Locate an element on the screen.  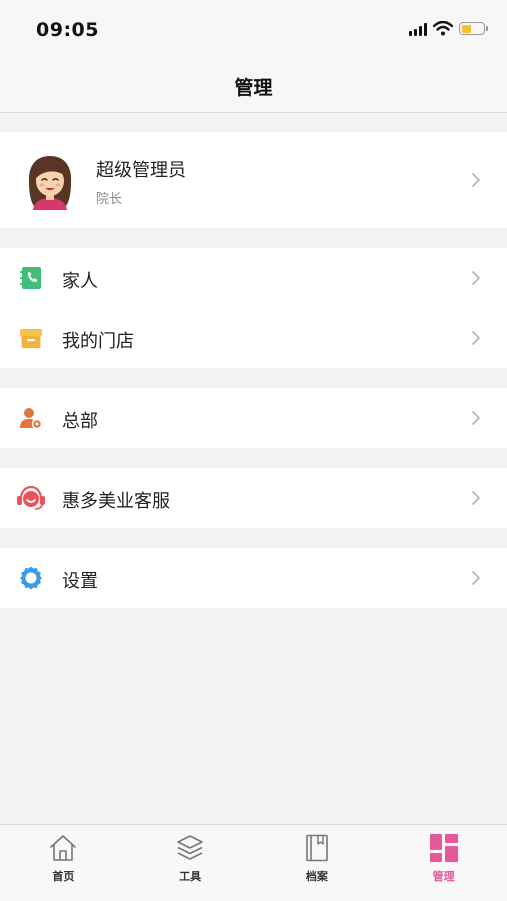
phone-contact-book-icon is located at coordinates (30, 278).